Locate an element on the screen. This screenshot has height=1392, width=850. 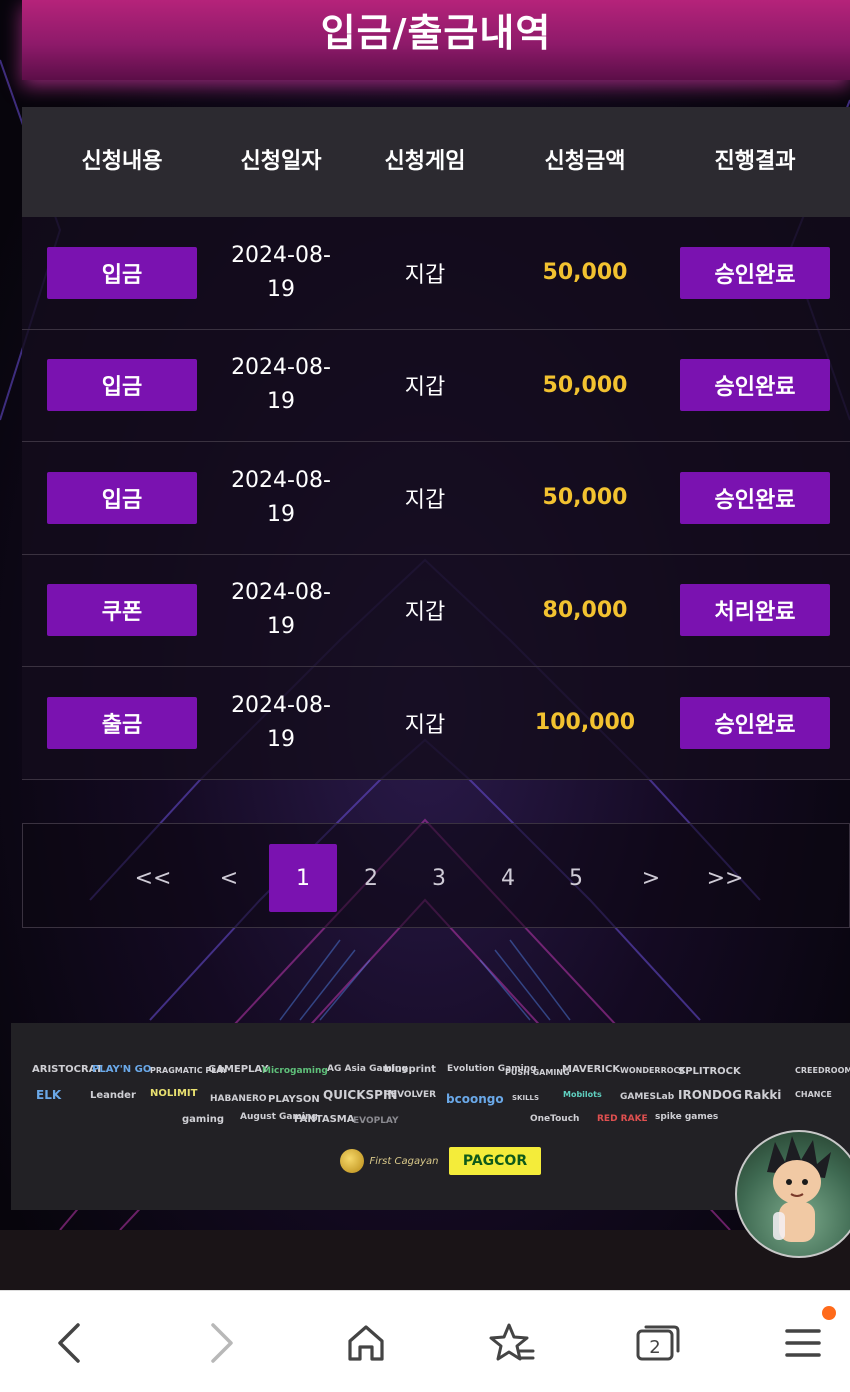
home-button is located at coordinates (366, 1343).